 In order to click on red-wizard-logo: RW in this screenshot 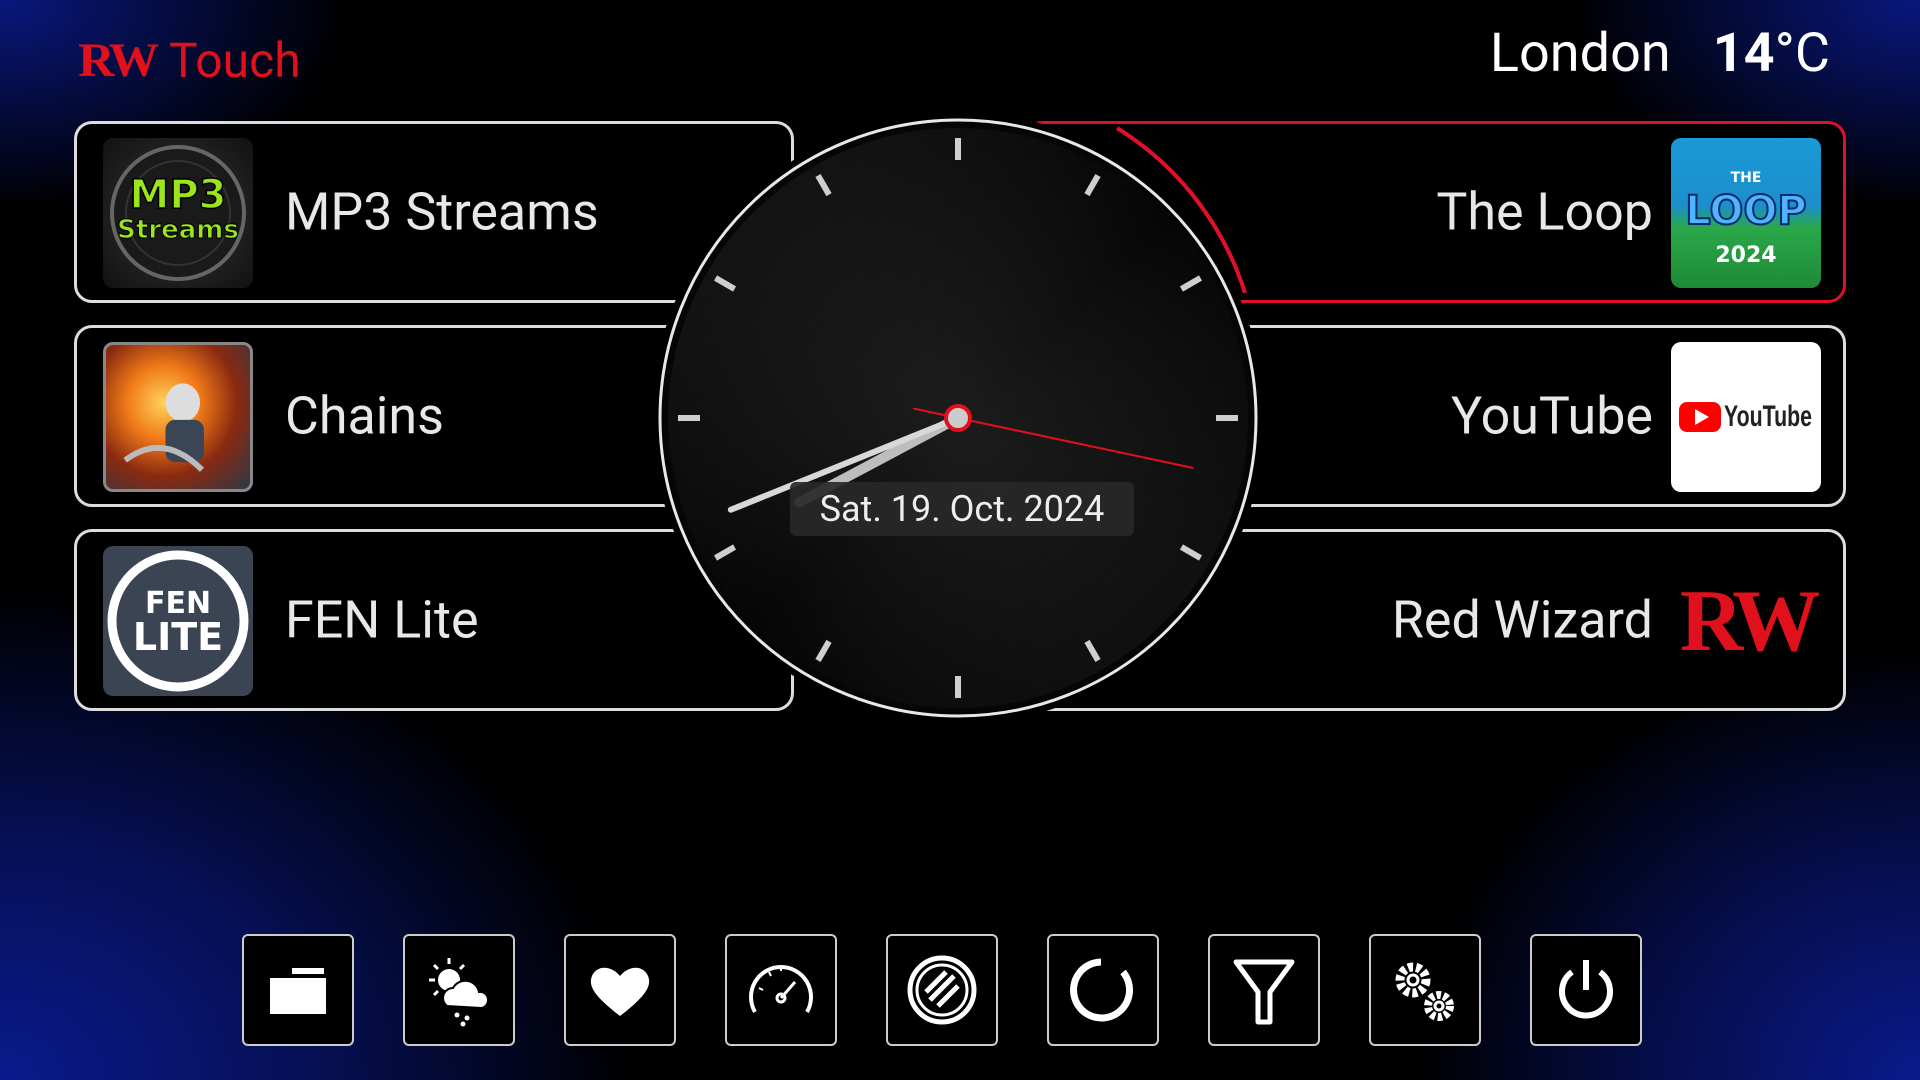, I will do `click(1746, 621)`.